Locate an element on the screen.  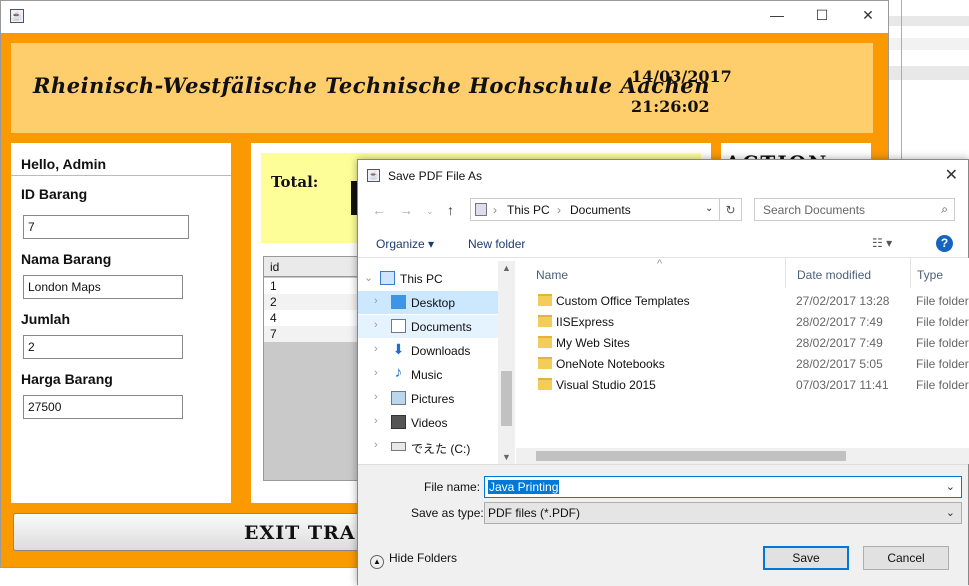
scroll-up-icon: ▲ is located at coordinates (506, 268).